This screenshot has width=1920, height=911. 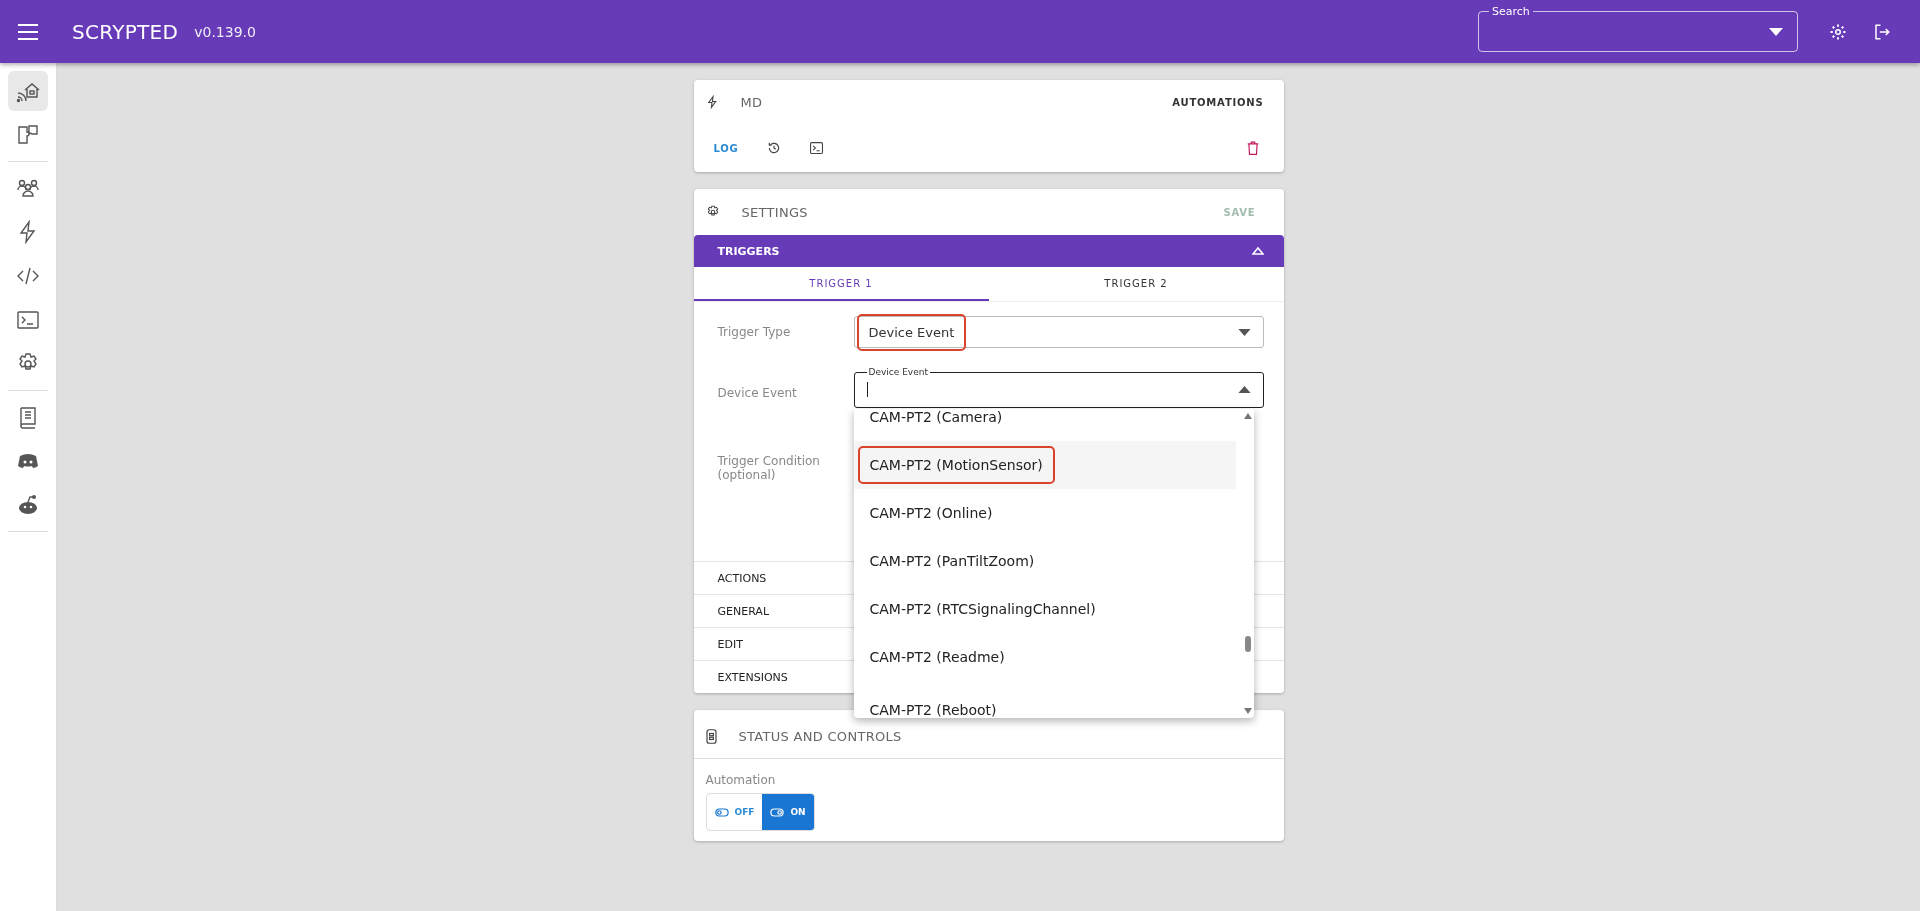 I want to click on section-header: GENERAL, so click(x=743, y=611).